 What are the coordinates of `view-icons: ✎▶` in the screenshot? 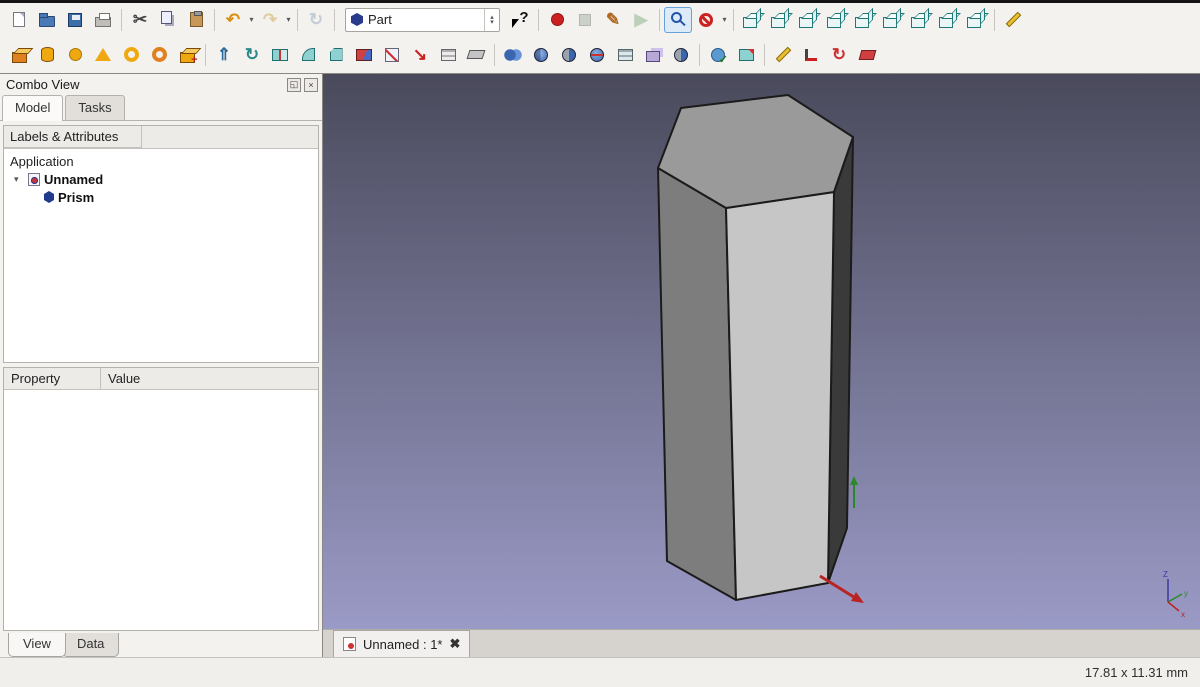 It's located at (766, 19).